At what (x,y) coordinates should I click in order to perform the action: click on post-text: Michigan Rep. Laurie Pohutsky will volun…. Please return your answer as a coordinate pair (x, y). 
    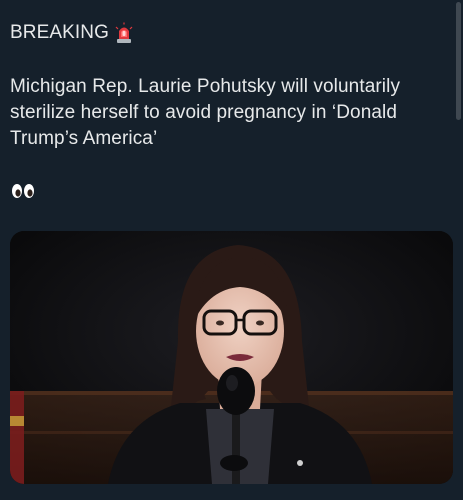
    Looking at the image, I should click on (205, 112).